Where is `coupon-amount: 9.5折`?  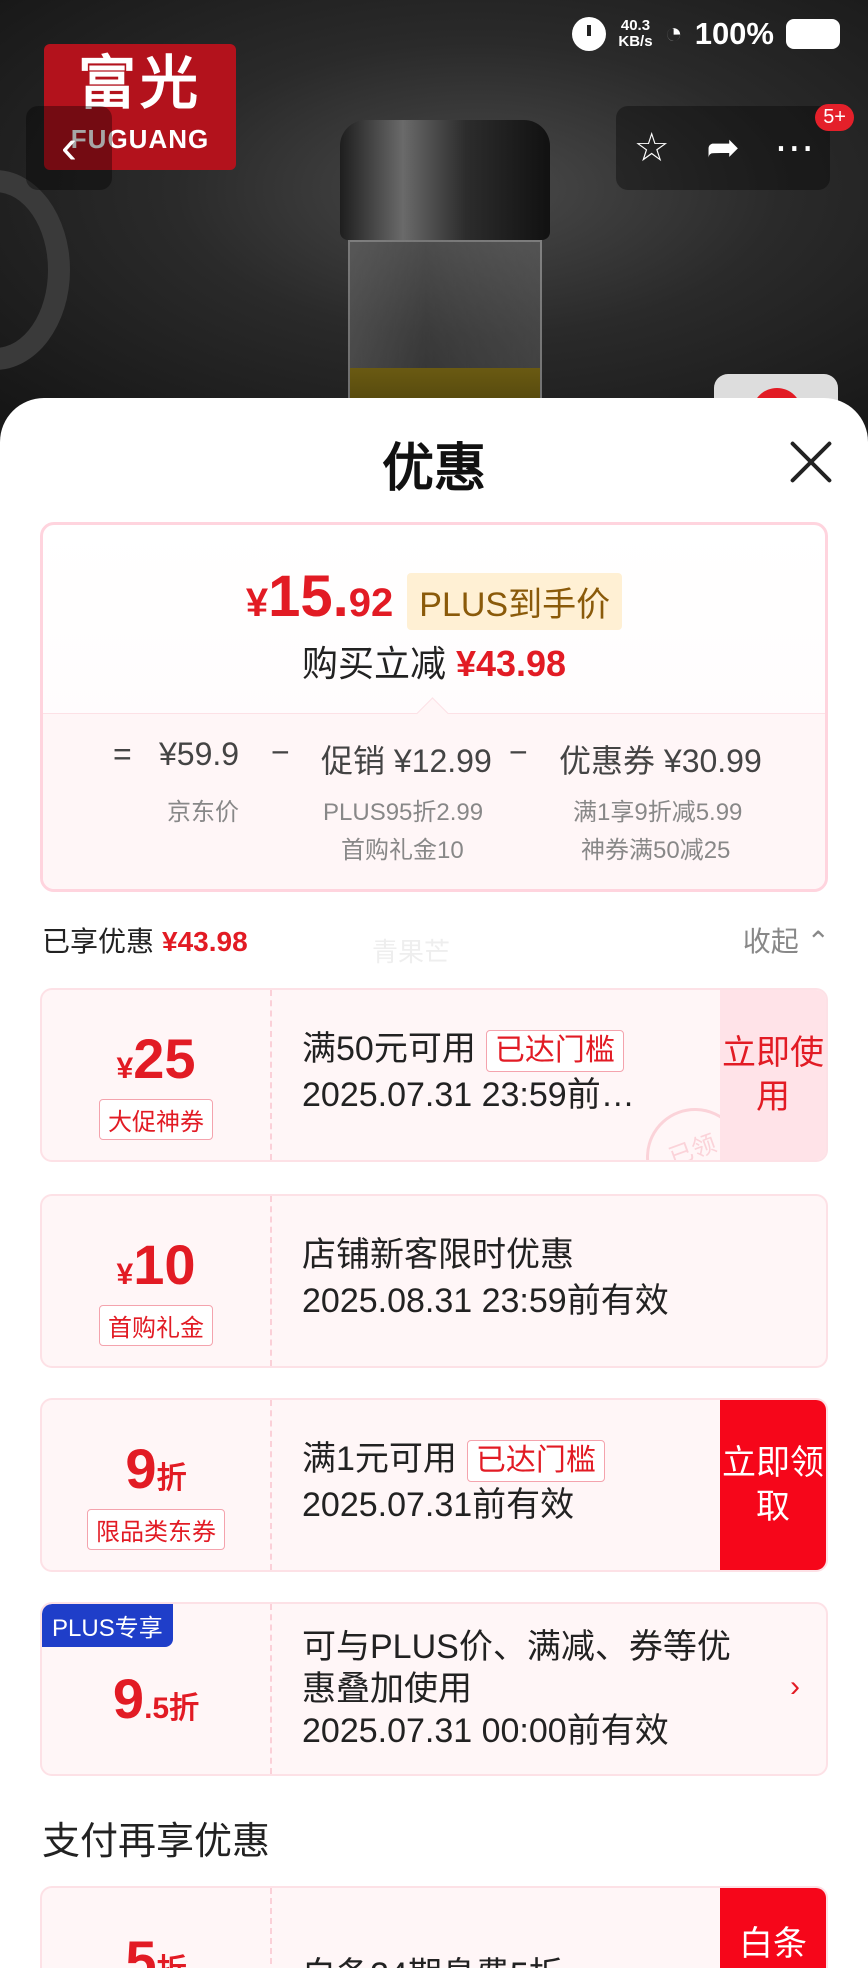
coupon-amount: 9.5折 is located at coordinates (156, 1698).